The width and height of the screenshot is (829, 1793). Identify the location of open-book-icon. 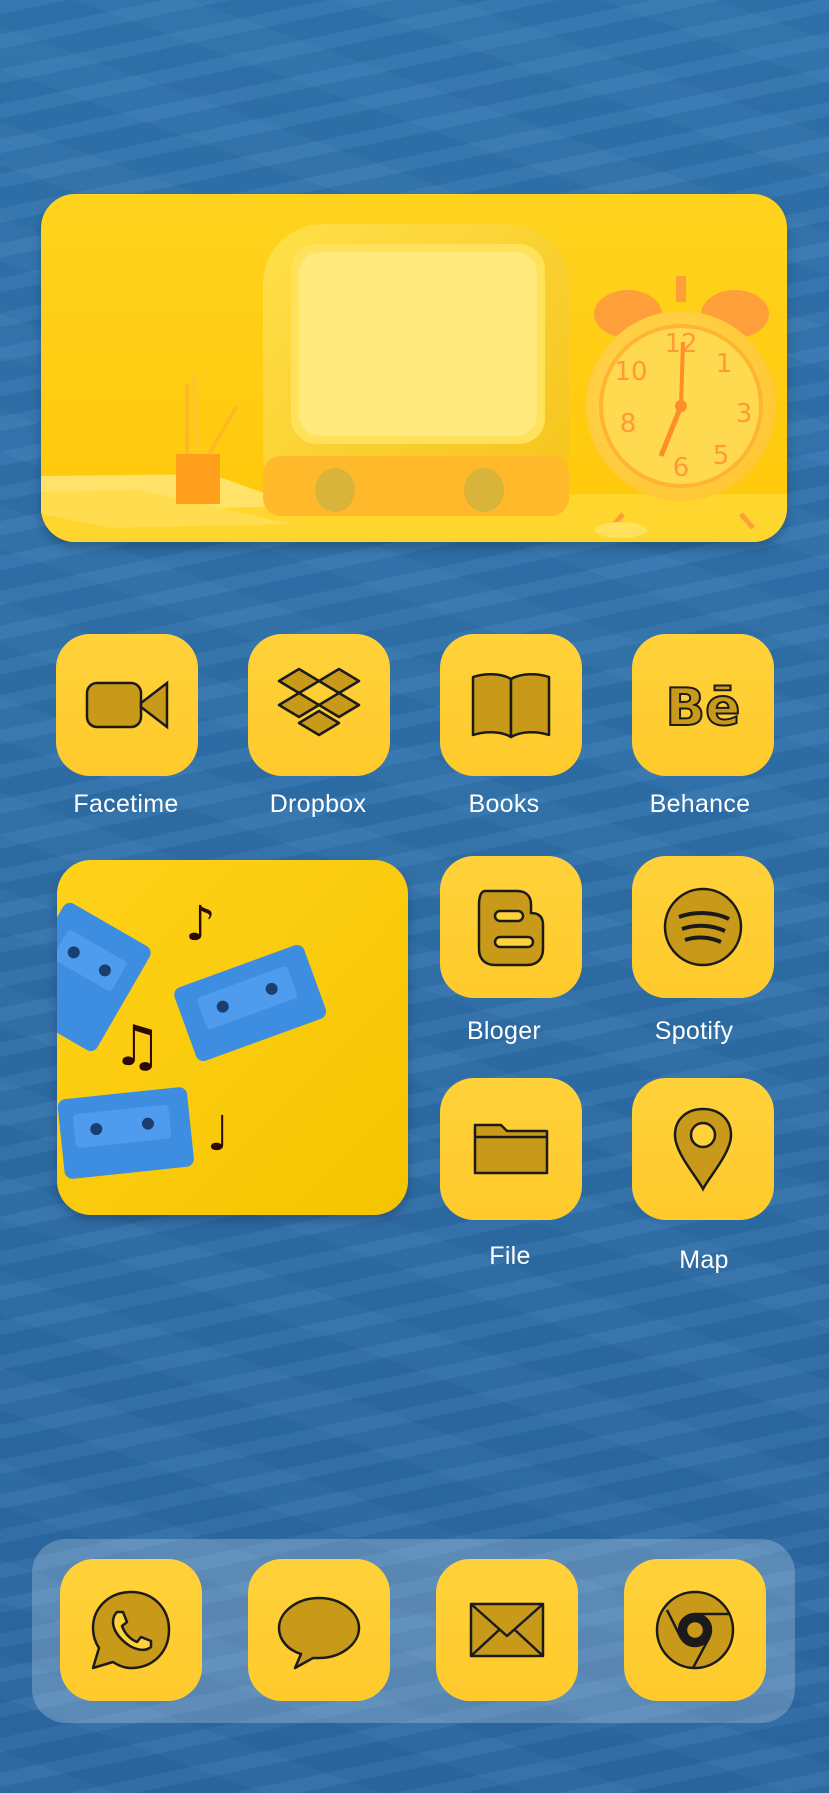
(511, 706).